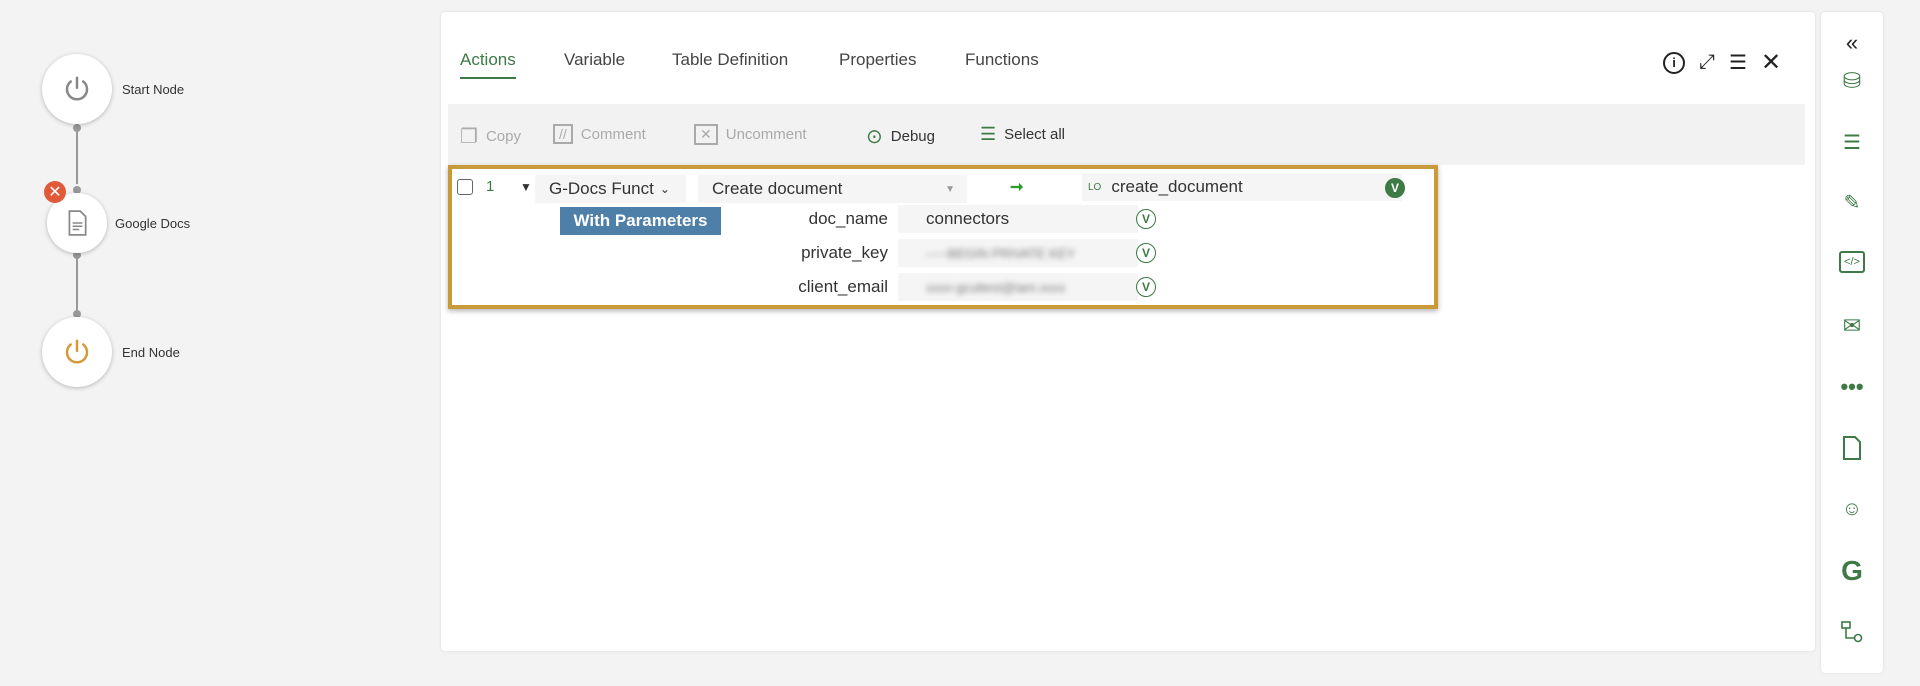 The height and width of the screenshot is (686, 1920). I want to click on database-icon: ⛁, so click(1852, 81).